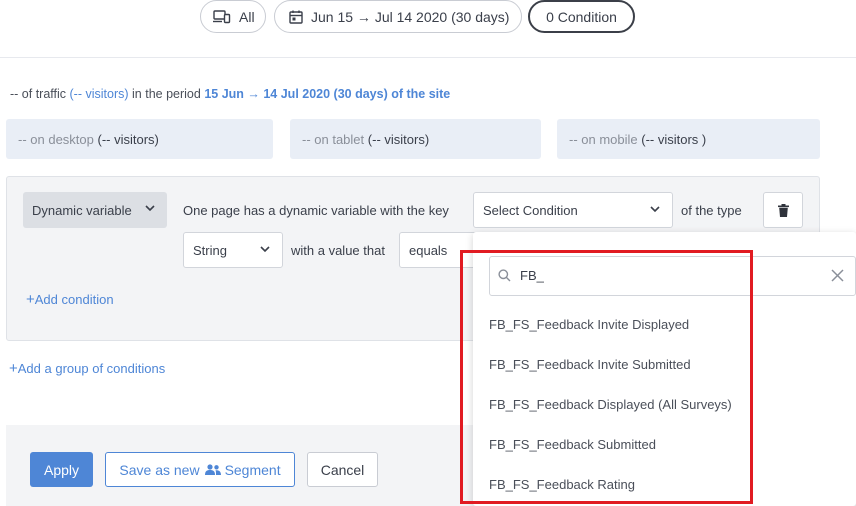 The width and height of the screenshot is (856, 506). Describe the element at coordinates (74, 299) in the screenshot. I see `add-condition-label: Add condition` at that location.